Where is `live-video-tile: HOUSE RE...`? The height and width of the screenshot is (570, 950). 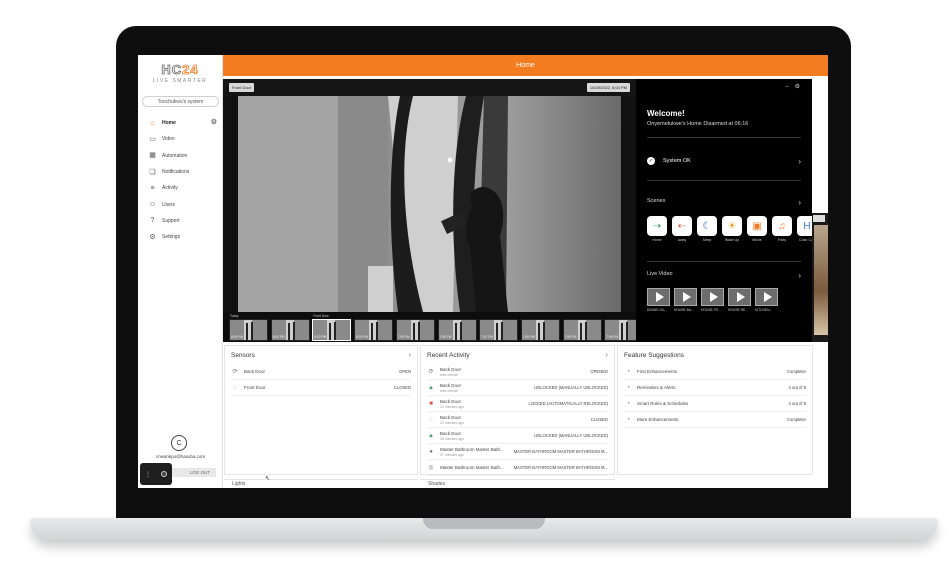 live-video-tile: HOUSE RE... is located at coordinates (739, 300).